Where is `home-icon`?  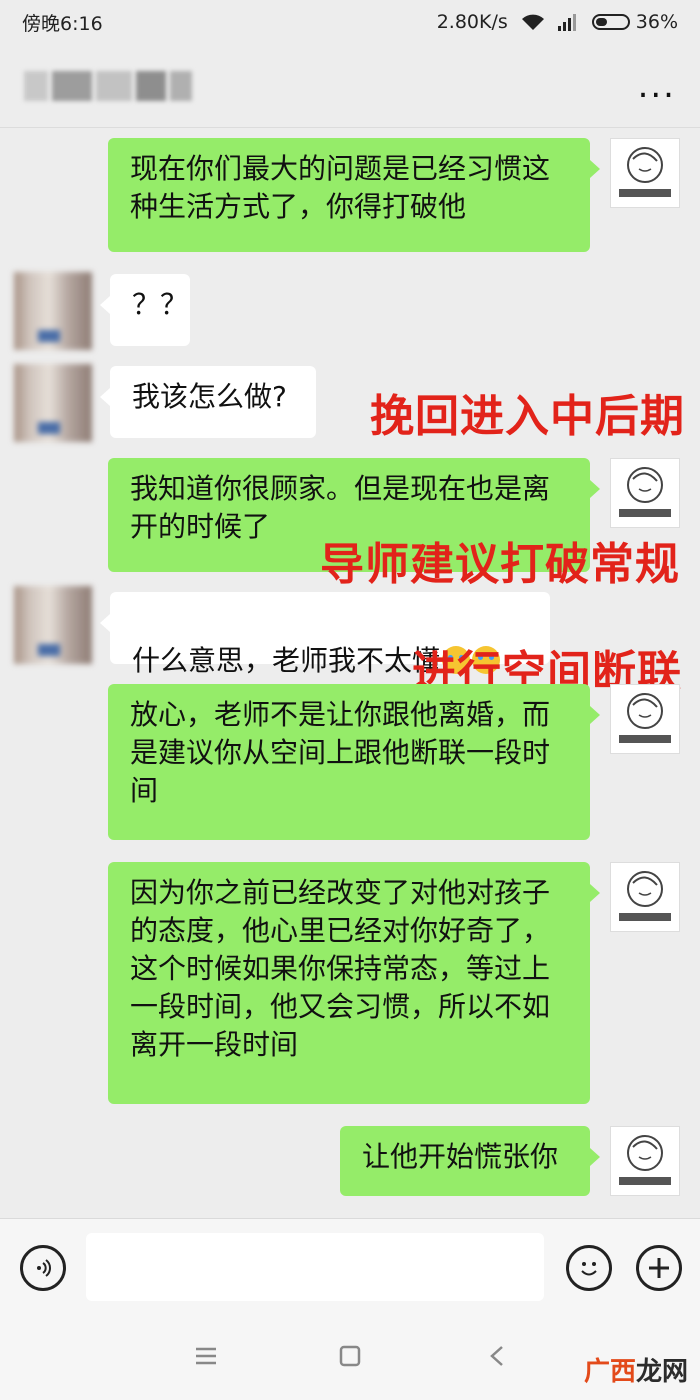 home-icon is located at coordinates (350, 1356).